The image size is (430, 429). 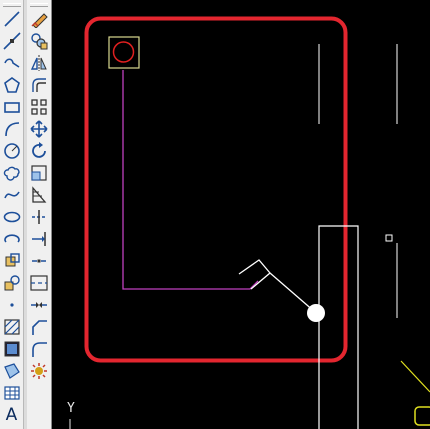 I want to click on join-icon, so click(x=39, y=305).